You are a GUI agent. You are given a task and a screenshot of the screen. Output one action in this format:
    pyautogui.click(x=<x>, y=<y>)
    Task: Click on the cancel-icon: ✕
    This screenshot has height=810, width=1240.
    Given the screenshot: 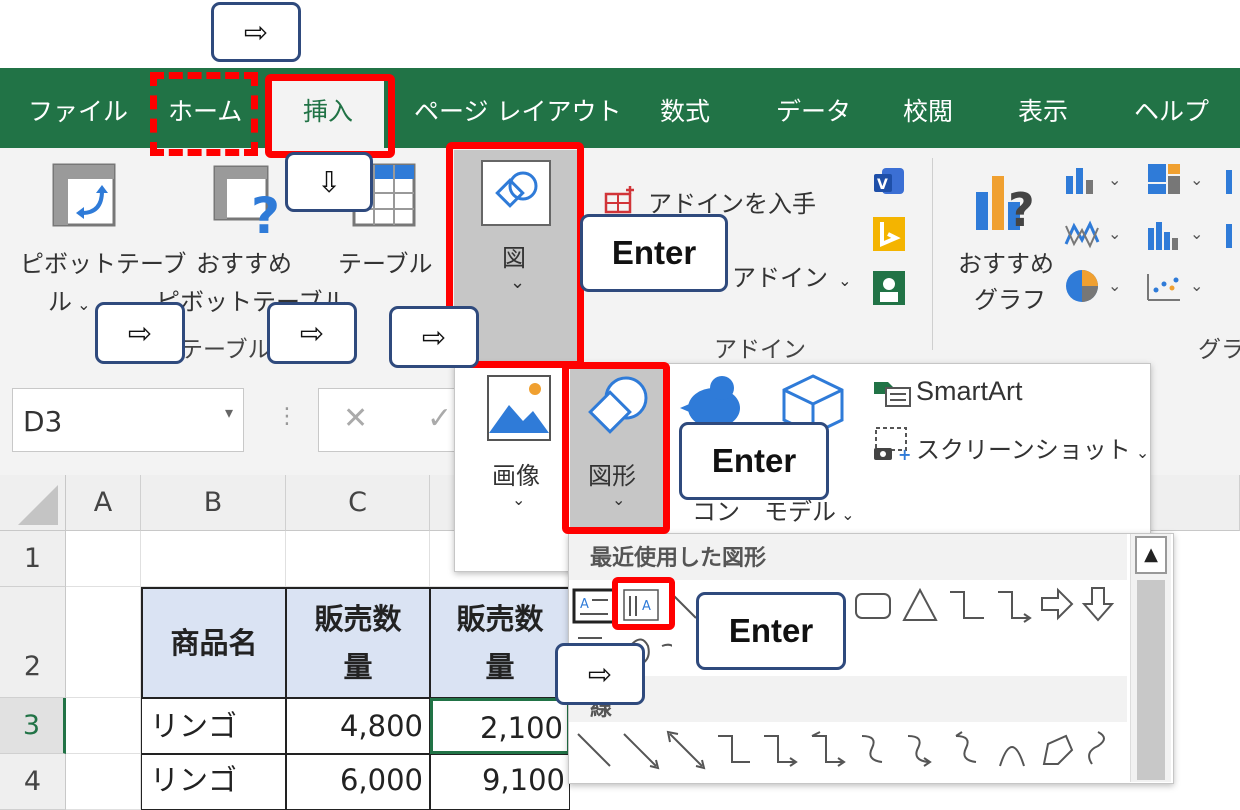 What is the action you would take?
    pyautogui.click(x=355, y=418)
    